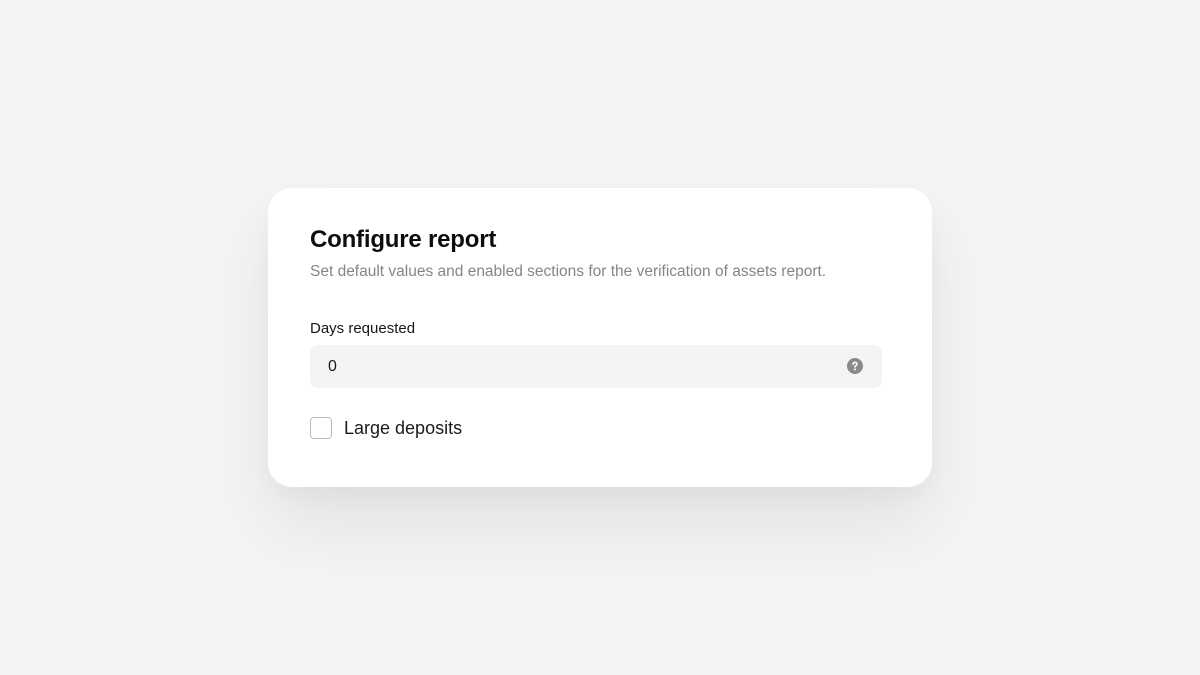  What do you see at coordinates (363, 328) in the screenshot?
I see `days-requested-label: Days requested` at bounding box center [363, 328].